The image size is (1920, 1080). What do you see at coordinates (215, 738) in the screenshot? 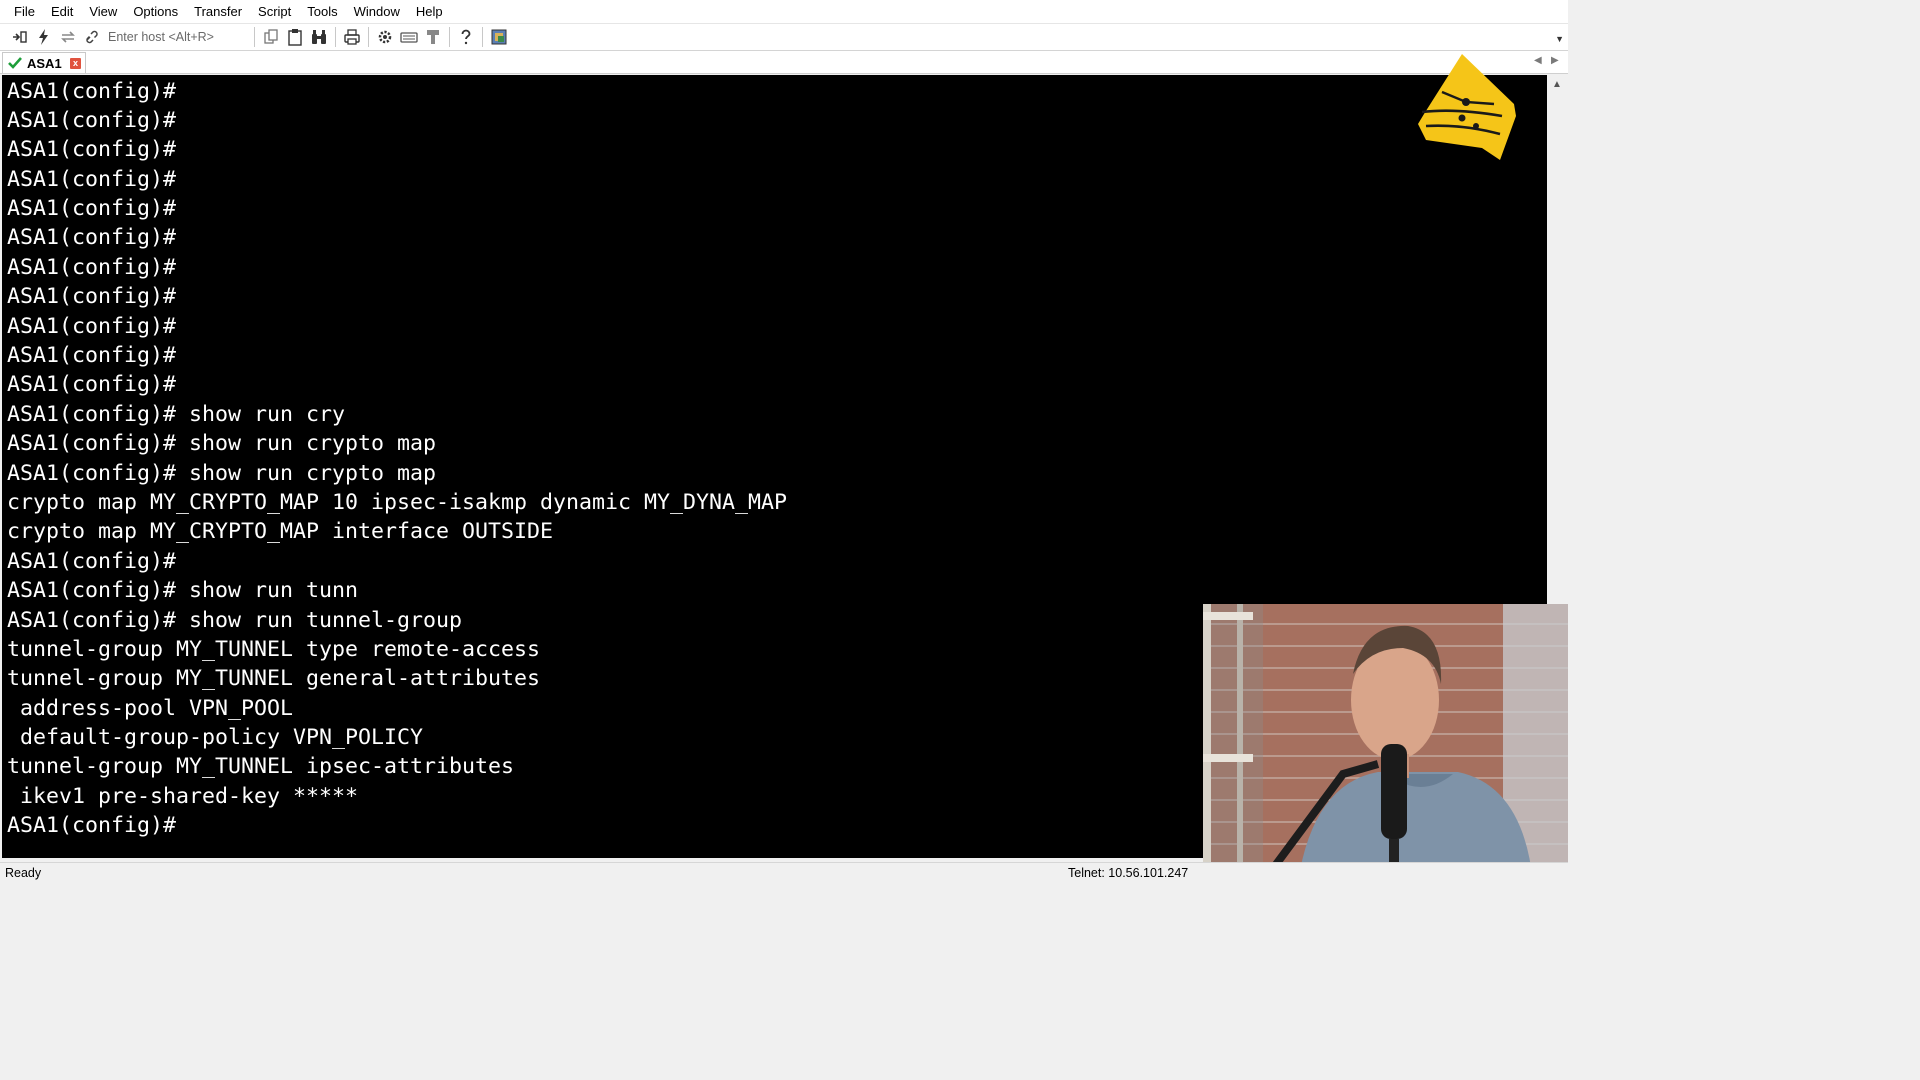
I see `terminal-line: default-group-policy VPN_POLICY` at bounding box center [215, 738].